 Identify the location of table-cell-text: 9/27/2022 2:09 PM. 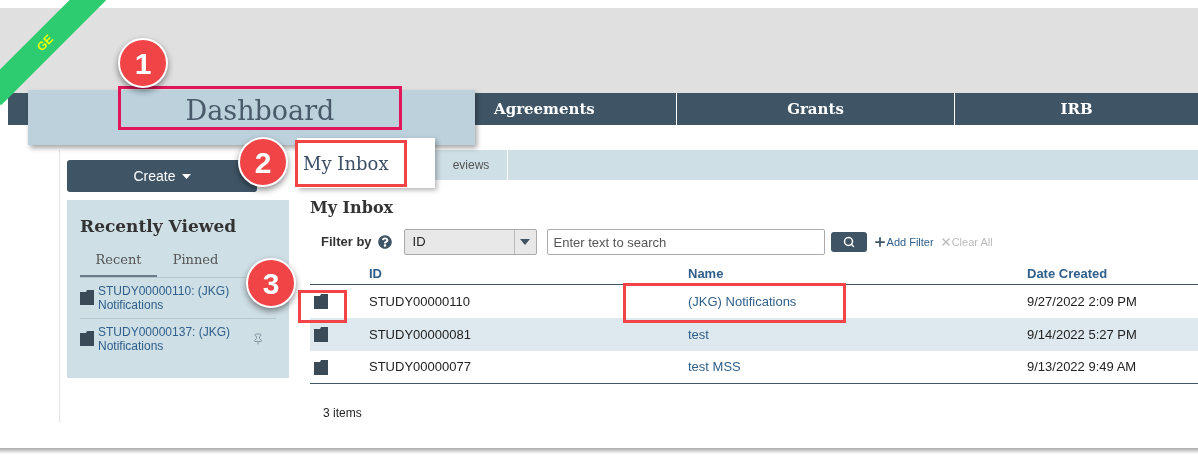
(1082, 301).